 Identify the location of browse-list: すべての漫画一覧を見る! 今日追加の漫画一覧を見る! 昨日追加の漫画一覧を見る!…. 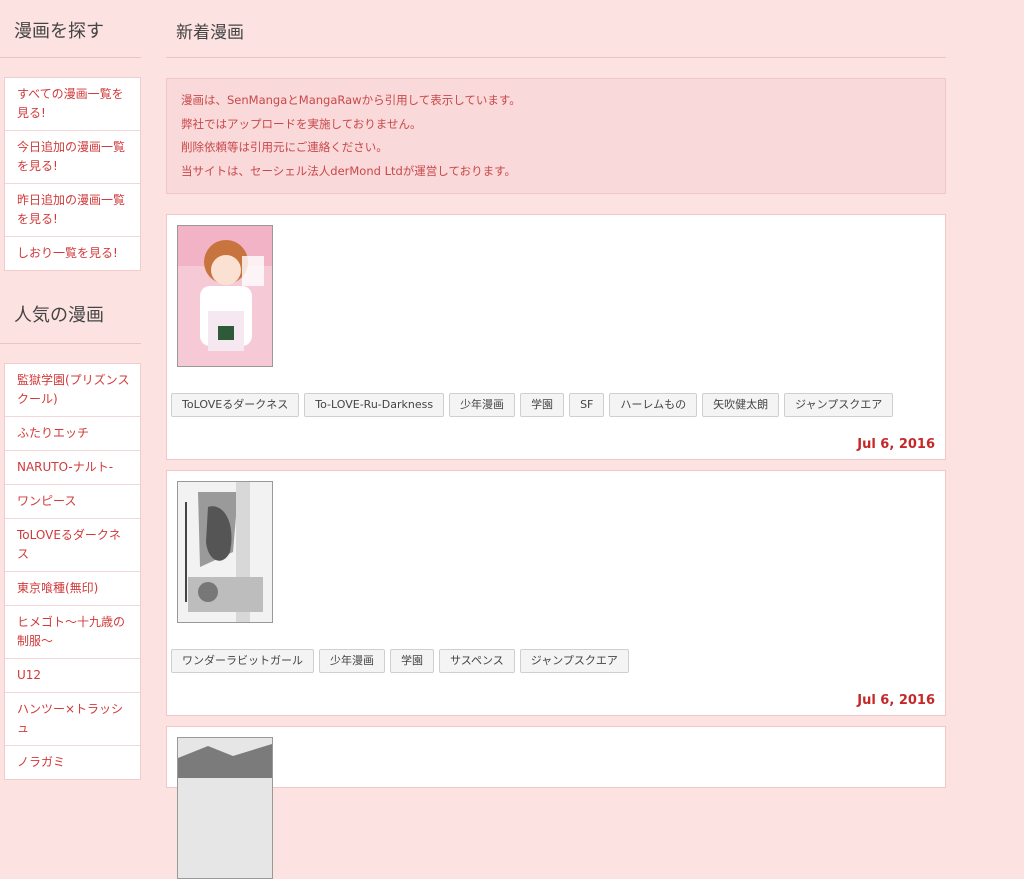
(72, 174).